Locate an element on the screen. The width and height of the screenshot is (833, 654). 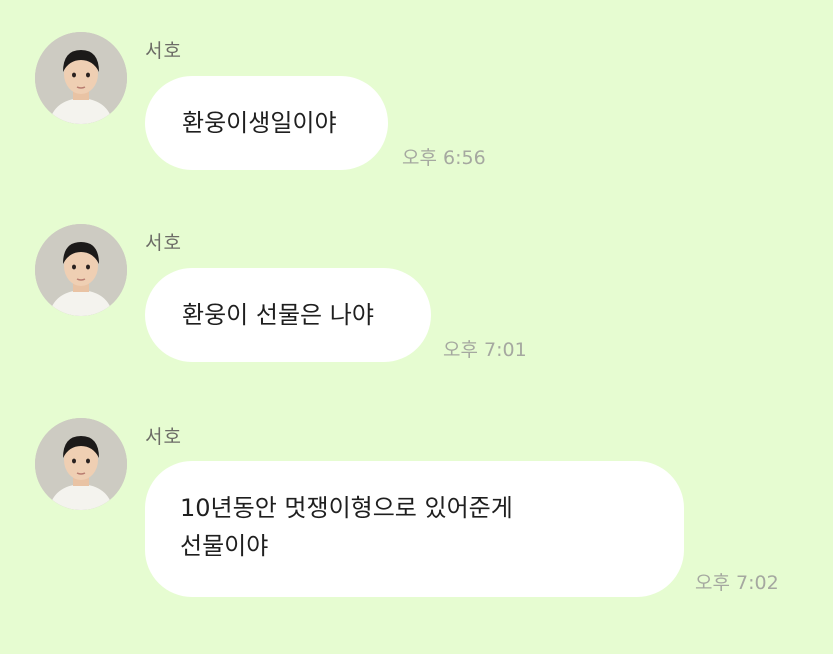
message-bubble: 10년동안 멋쟁이형으로 있어준게 선물이야 is located at coordinates (414, 529).